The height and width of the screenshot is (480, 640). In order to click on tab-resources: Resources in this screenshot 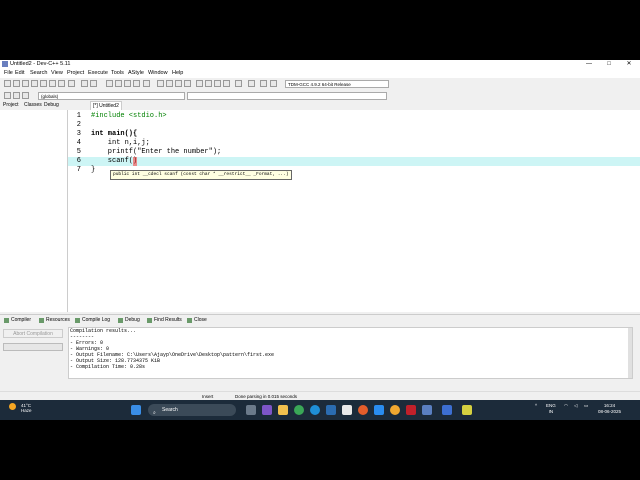, I will do `click(58, 320)`.